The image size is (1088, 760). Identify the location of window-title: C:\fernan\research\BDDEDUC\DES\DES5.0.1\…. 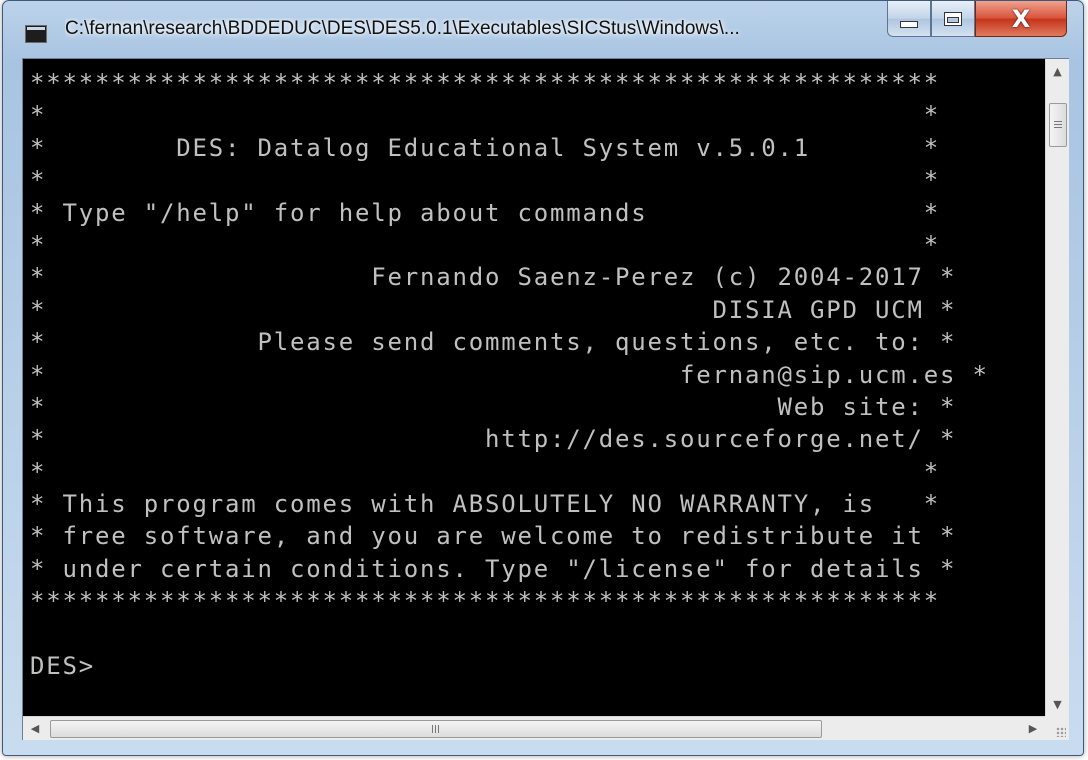
(402, 28).